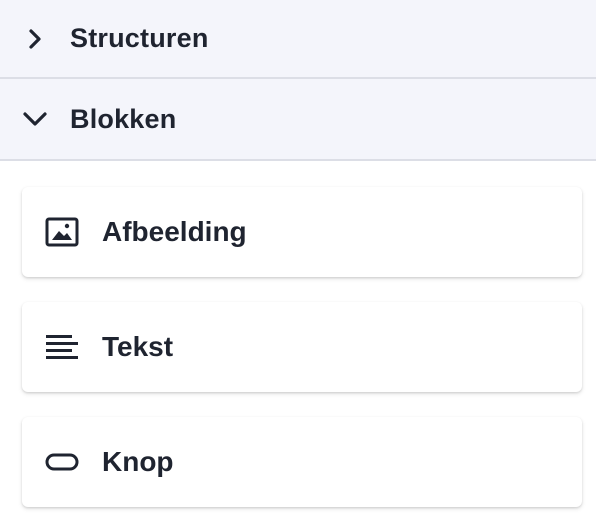  I want to click on text-lines-icon, so click(62, 347).